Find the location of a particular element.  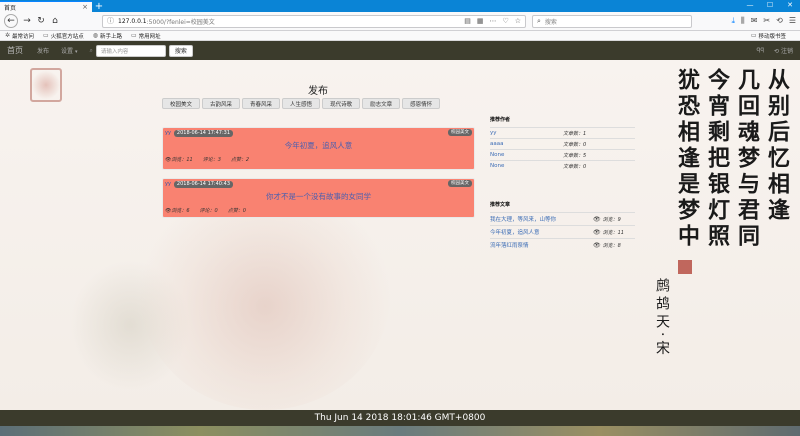

url-tools: ▤ ▦ ⋯ ♡ ☆ is located at coordinates (492, 21).